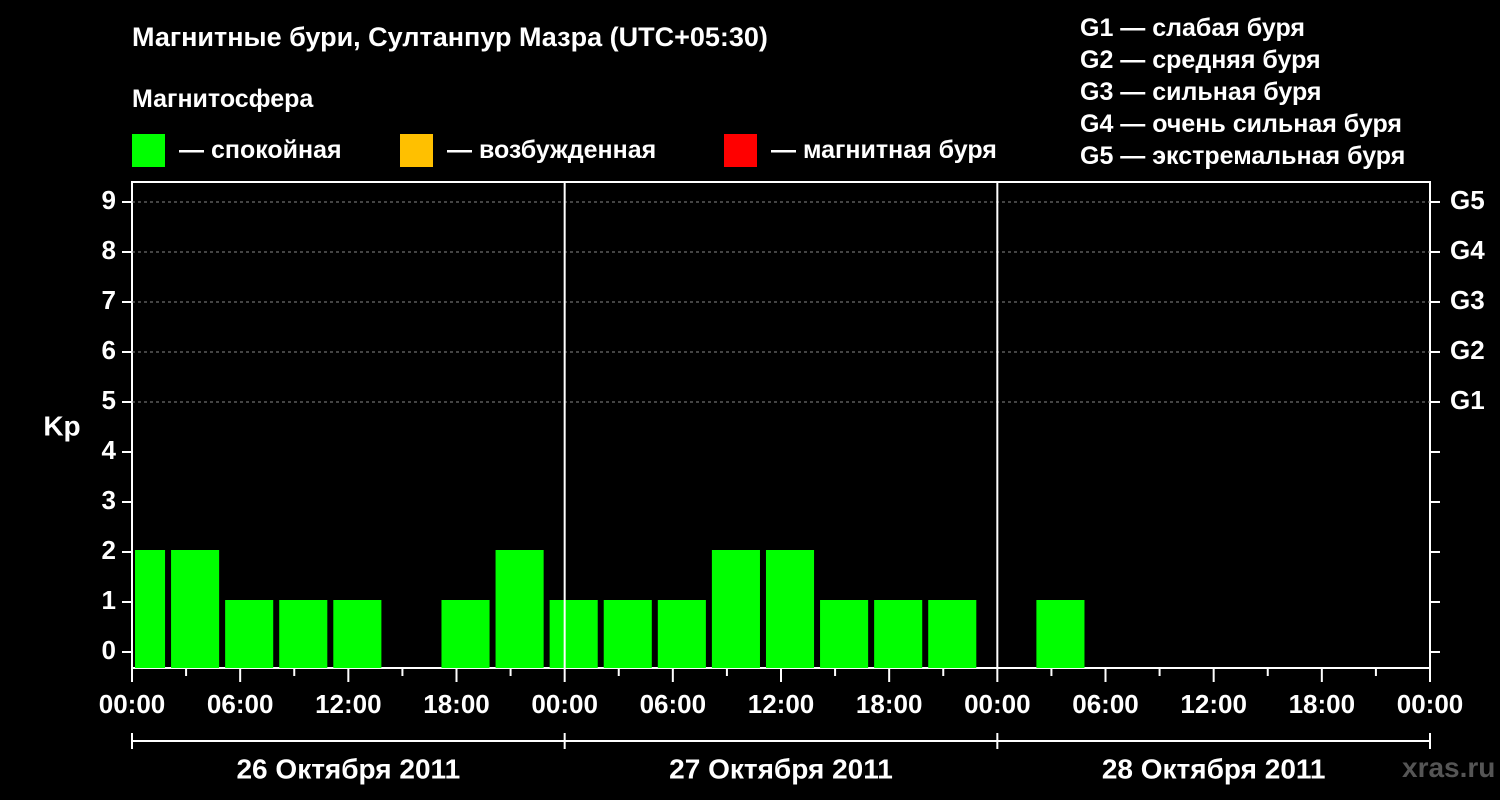  Describe the element at coordinates (1467, 300) in the screenshot. I see `g-axis-label: G3` at that location.